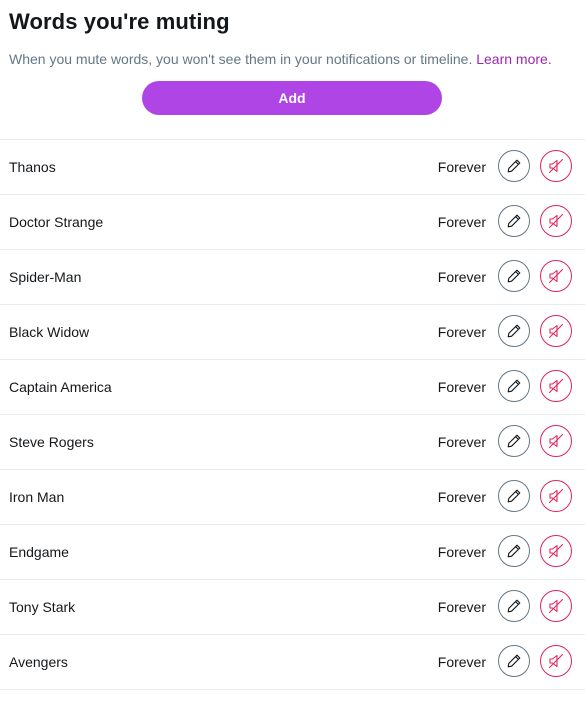 The image size is (585, 720). I want to click on muted-word-row: Black Widow Forever, so click(292, 332).